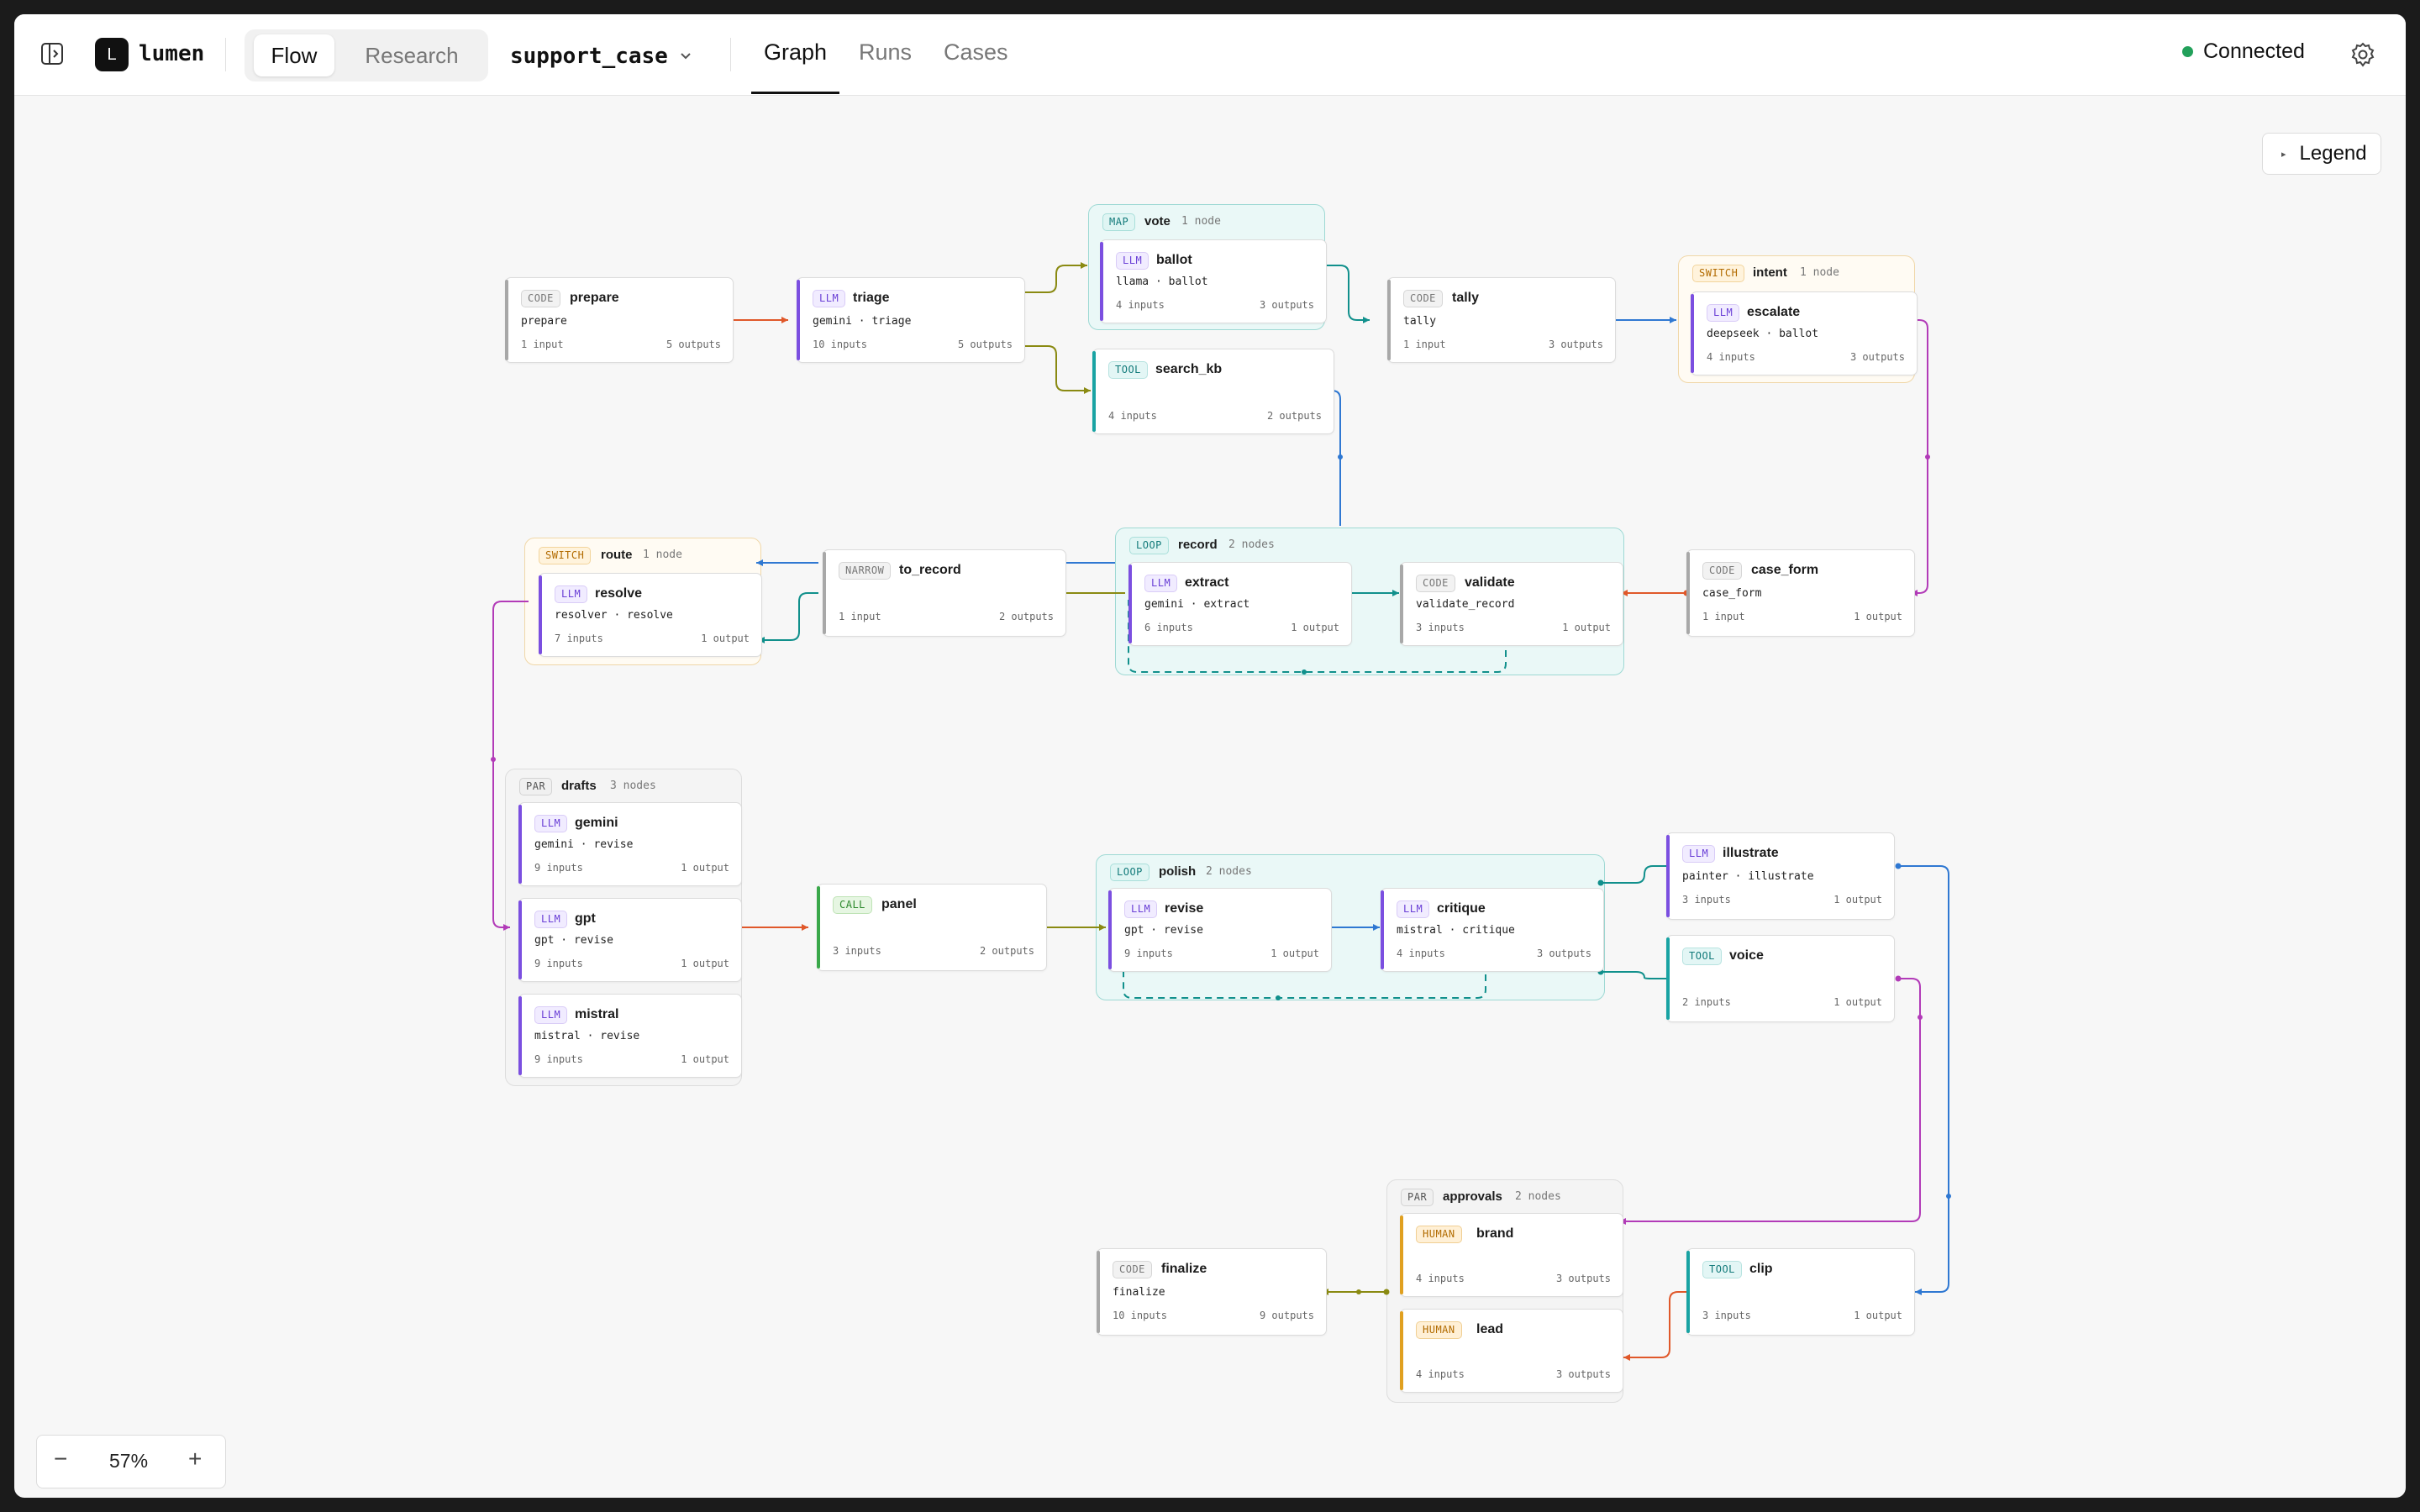 This screenshot has width=2420, height=1512. I want to click on node-outputs: 2 outputs, so click(1006, 951).